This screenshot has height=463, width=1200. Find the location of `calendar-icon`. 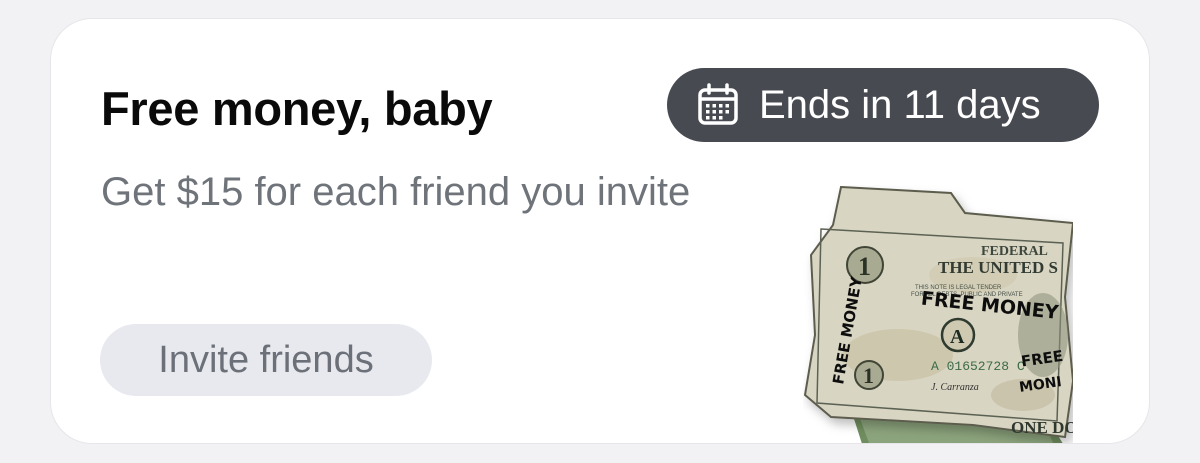

calendar-icon is located at coordinates (718, 105).